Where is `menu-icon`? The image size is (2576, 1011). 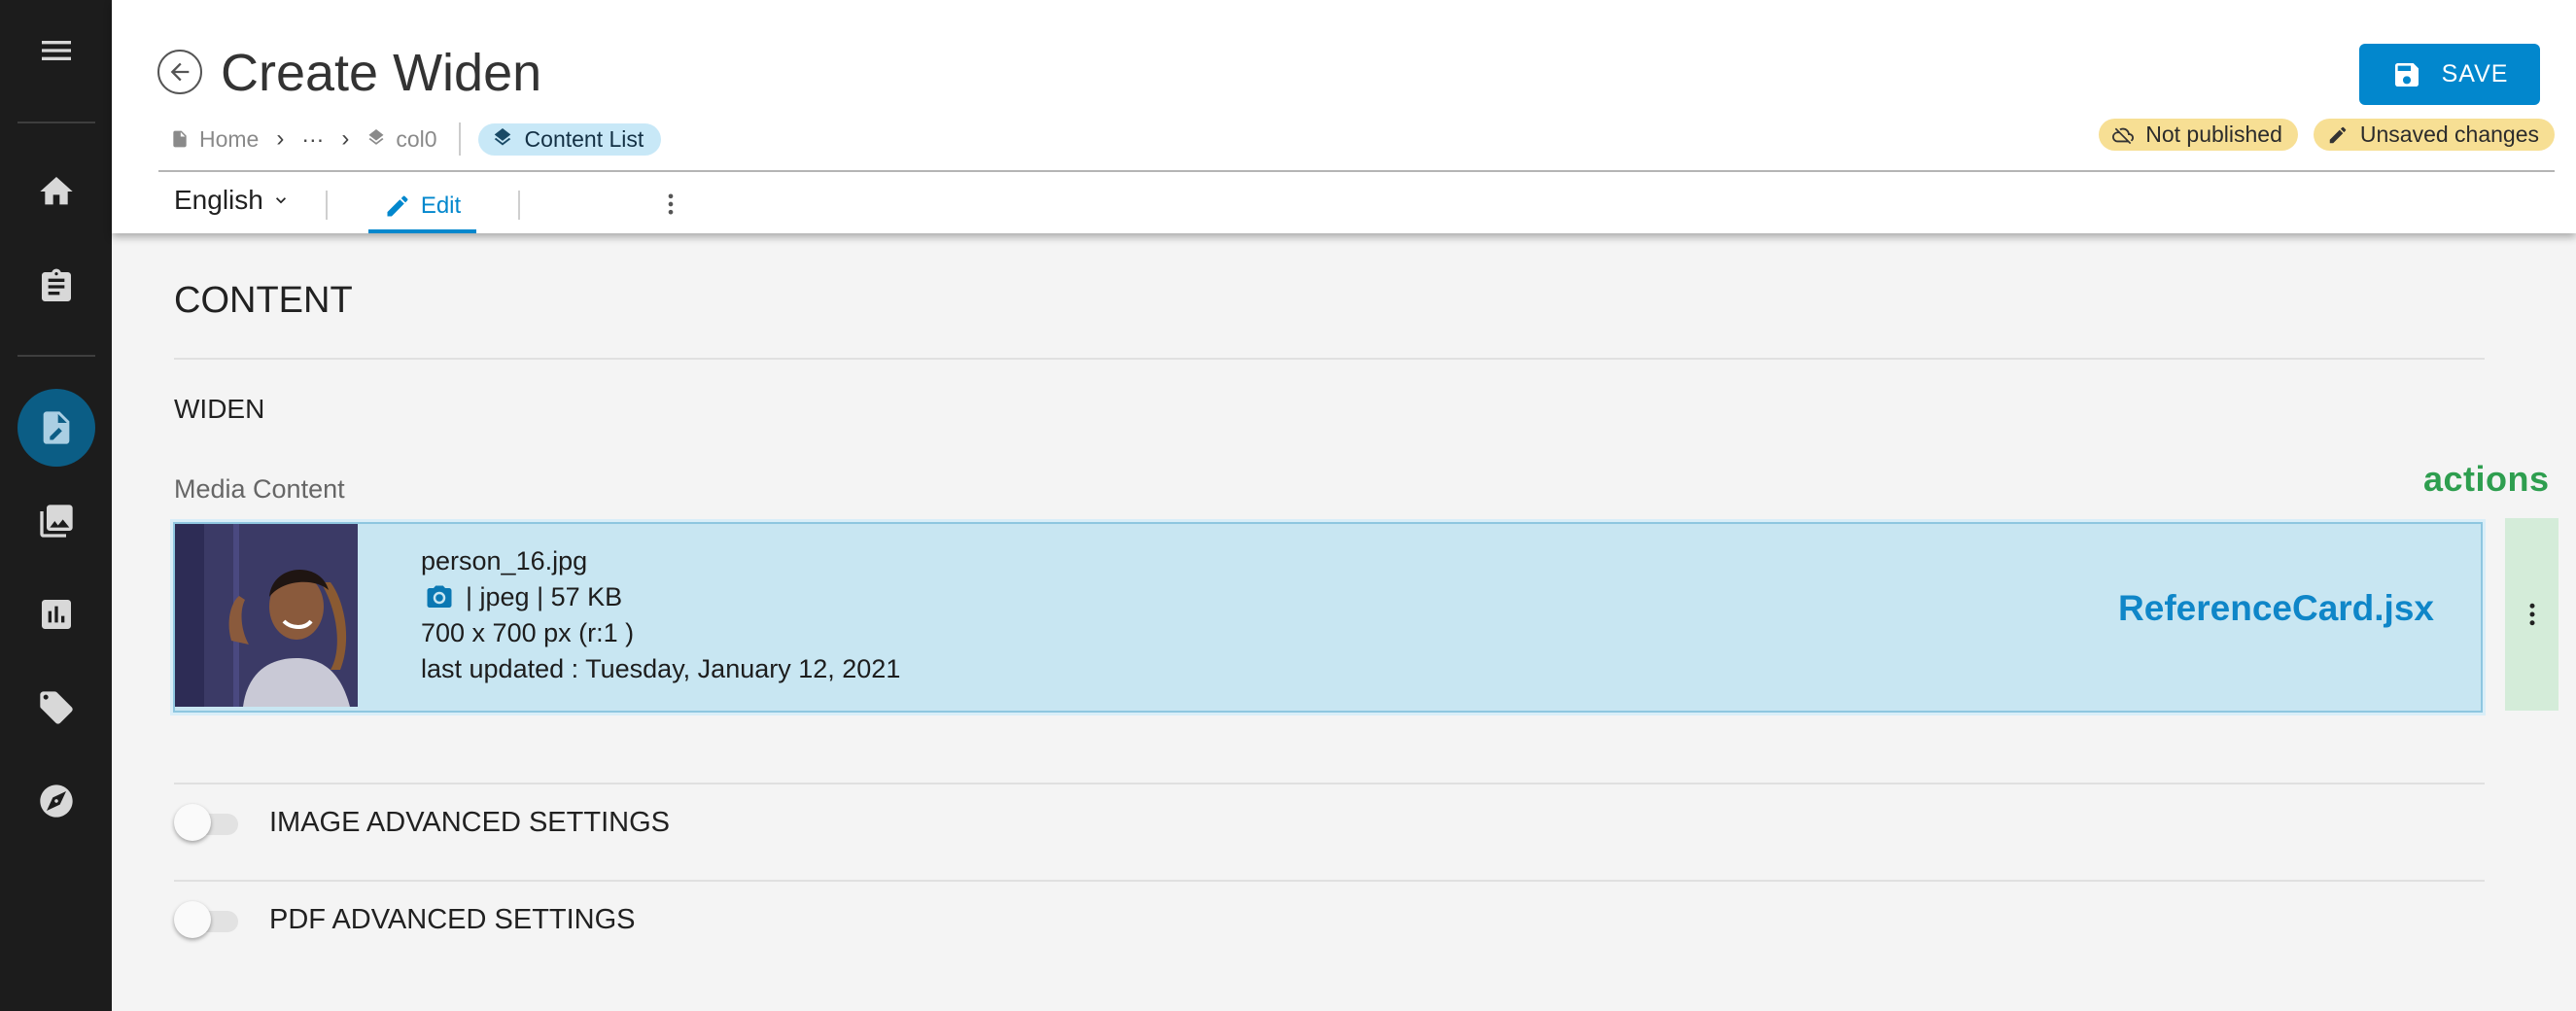 menu-icon is located at coordinates (56, 50).